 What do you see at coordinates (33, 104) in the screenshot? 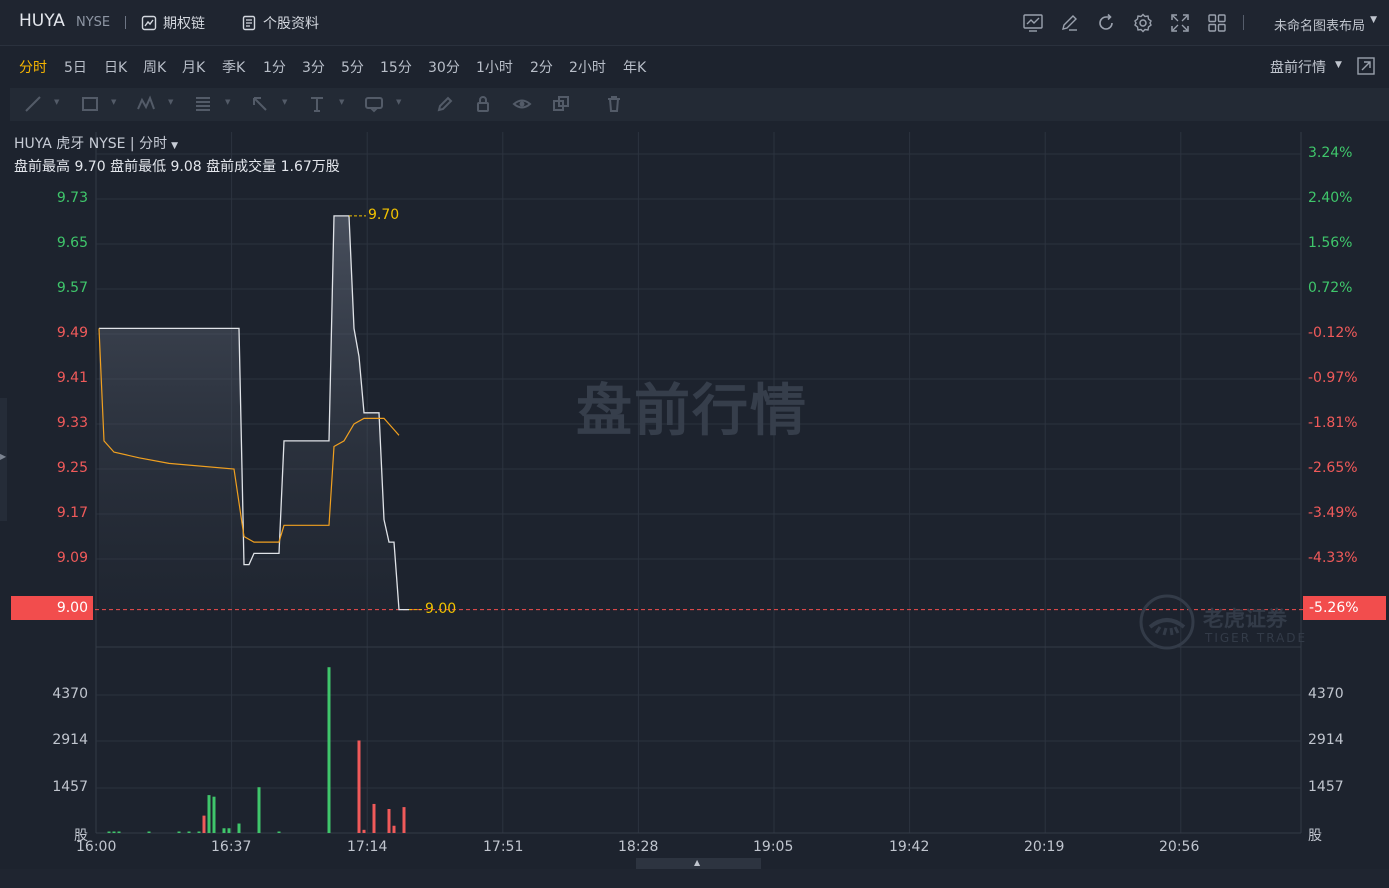
I see `line-tool-icon` at bounding box center [33, 104].